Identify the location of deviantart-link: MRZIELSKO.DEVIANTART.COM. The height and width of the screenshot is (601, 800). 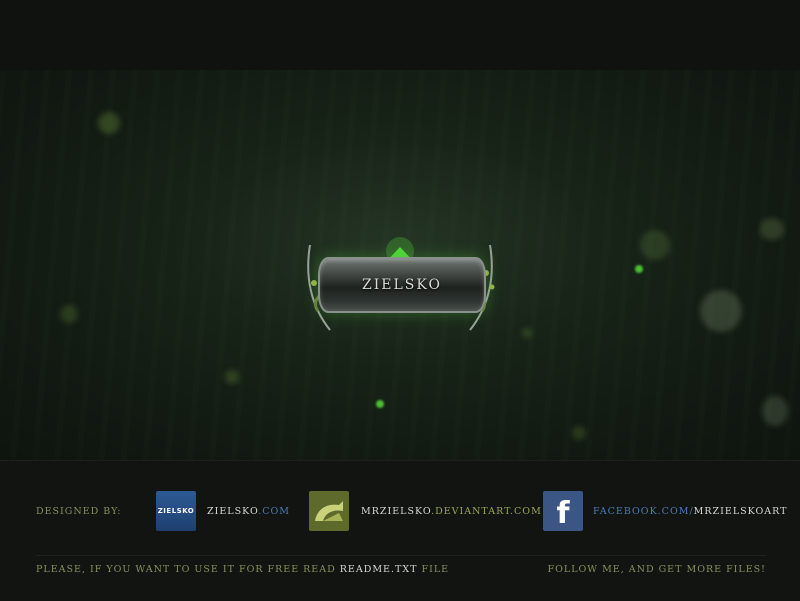
(451, 511).